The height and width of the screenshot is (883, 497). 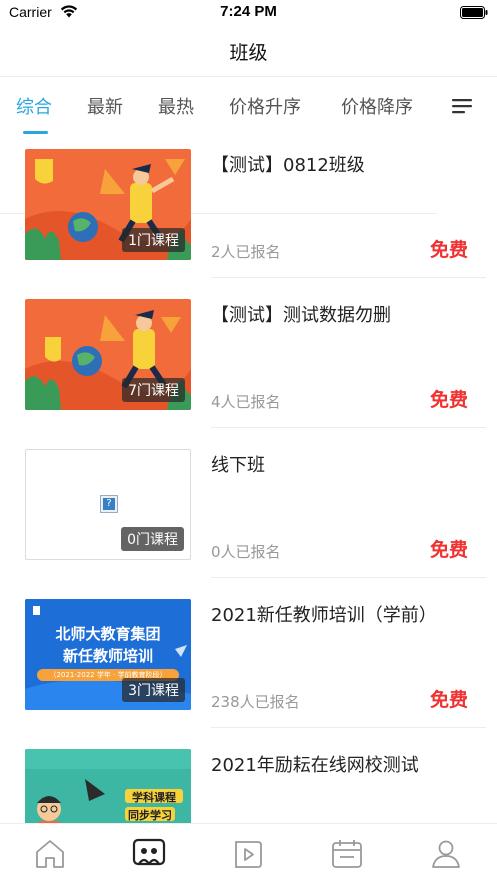 I want to click on class-title: 【测试】0812班级, so click(x=288, y=165).